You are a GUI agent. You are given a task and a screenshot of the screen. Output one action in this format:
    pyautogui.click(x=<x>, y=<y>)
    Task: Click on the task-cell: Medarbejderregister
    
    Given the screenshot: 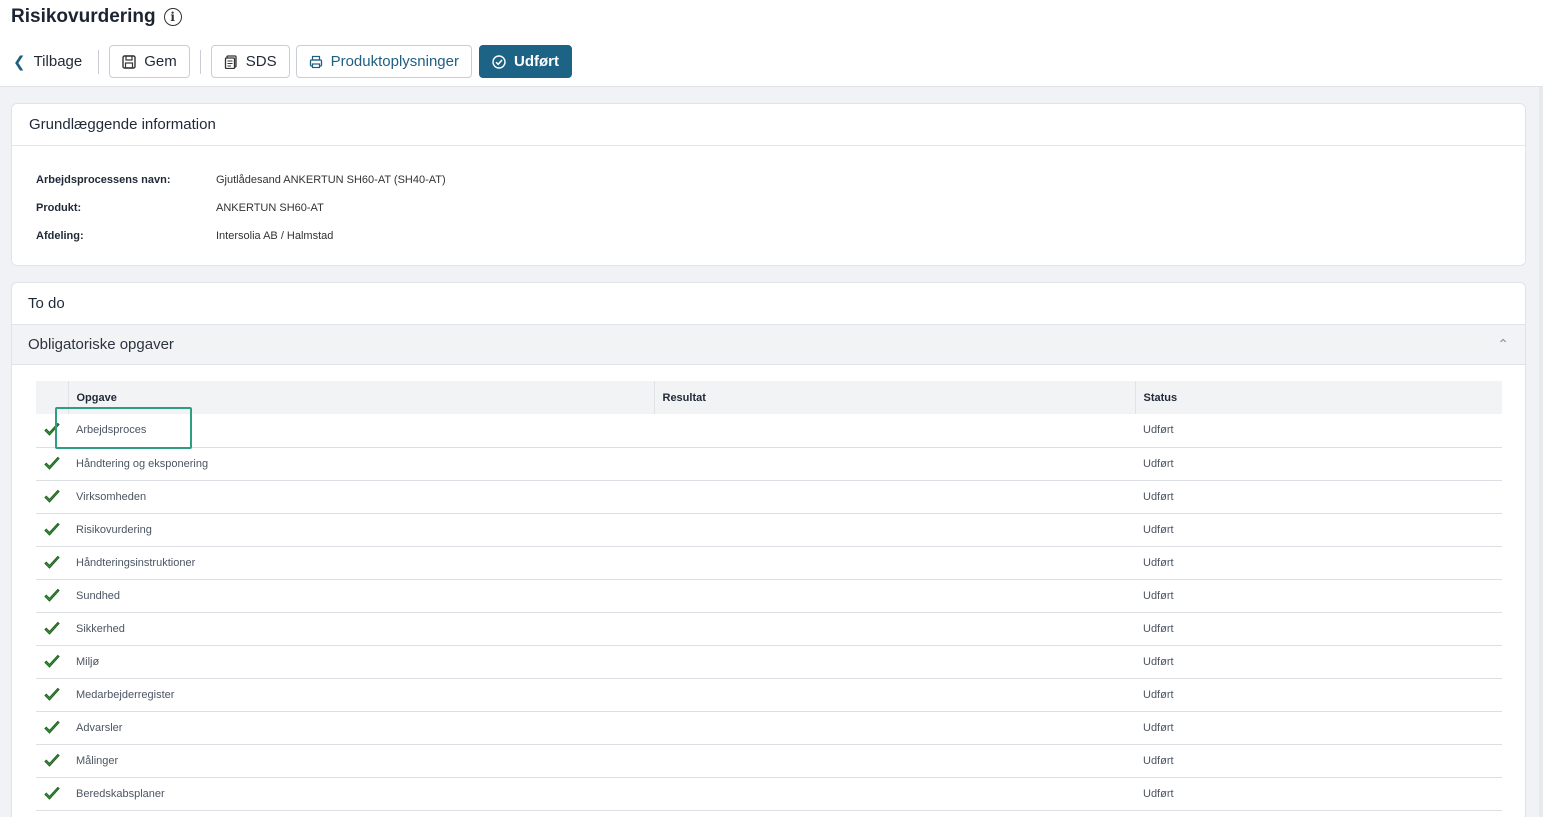 What is the action you would take?
    pyautogui.click(x=361, y=695)
    